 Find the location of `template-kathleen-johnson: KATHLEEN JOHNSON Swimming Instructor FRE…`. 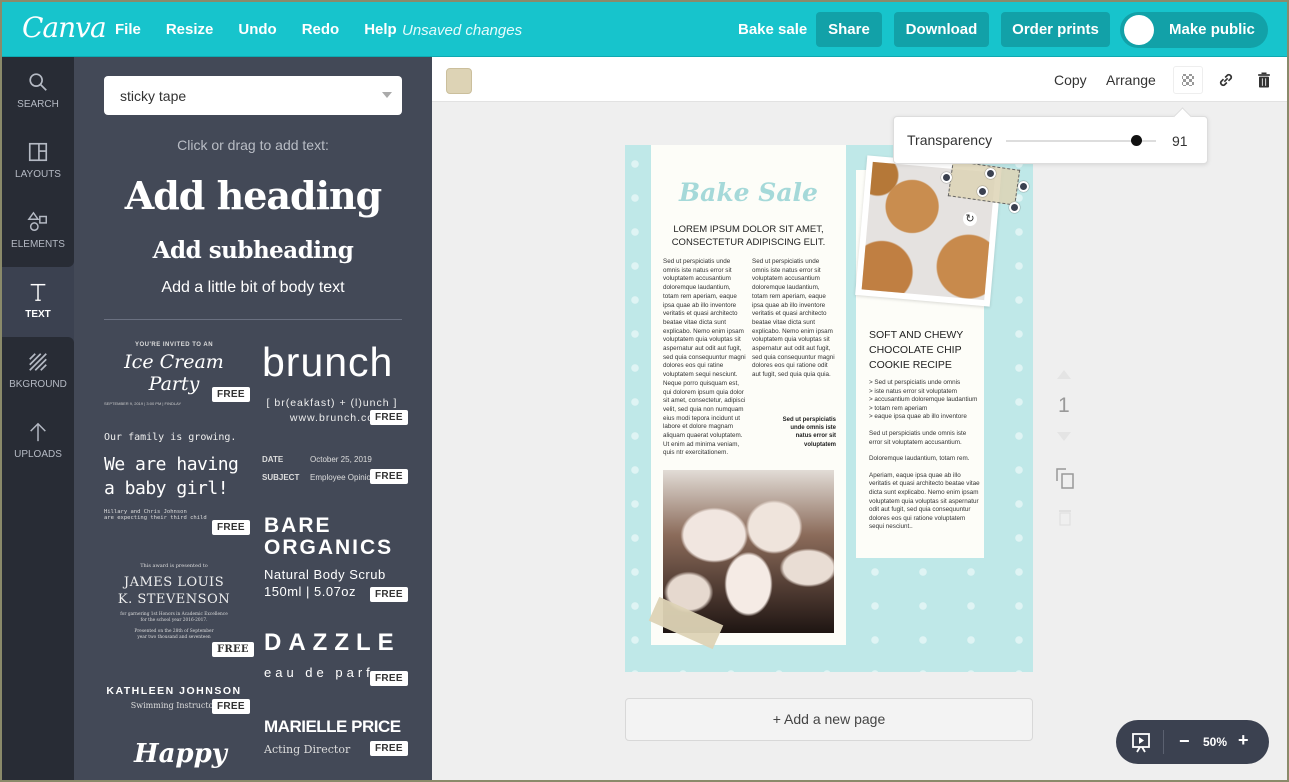

template-kathleen-johnson: KATHLEEN JOHNSON Swimming Instructor FRE… is located at coordinates (177, 705).